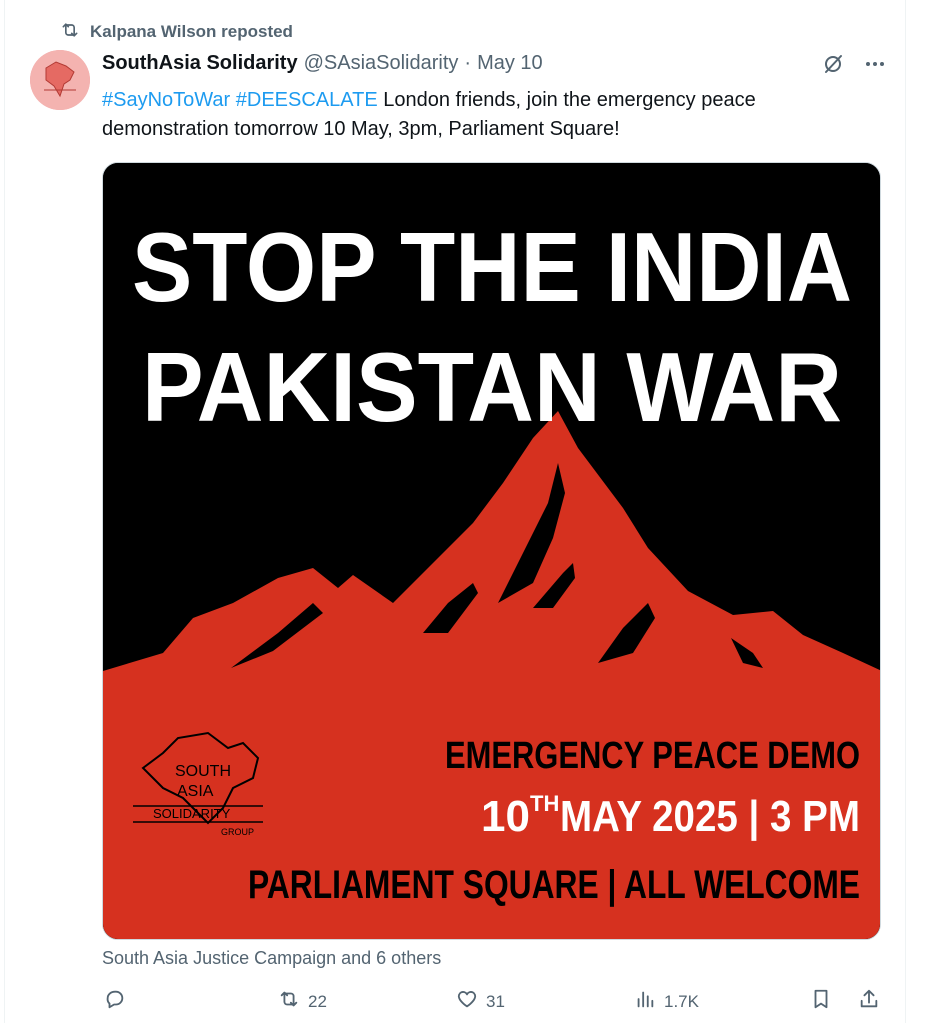  I want to click on heart-icon, so click(467, 1001).